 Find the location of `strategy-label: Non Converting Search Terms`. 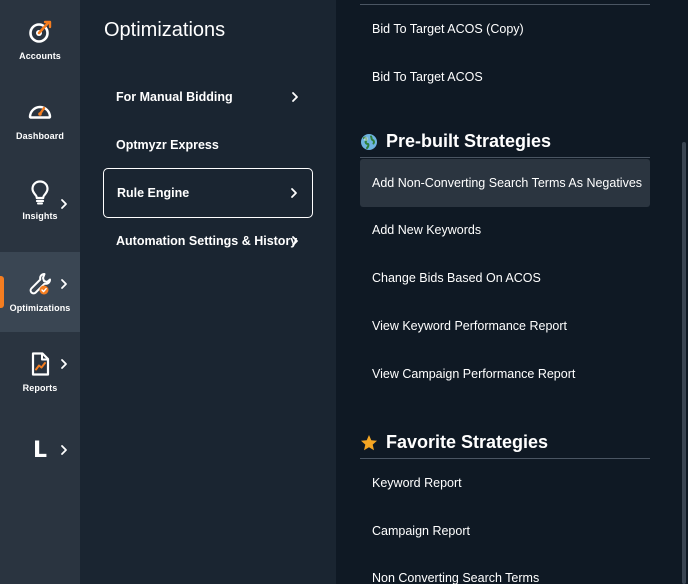

strategy-label: Non Converting Search Terms is located at coordinates (456, 577).